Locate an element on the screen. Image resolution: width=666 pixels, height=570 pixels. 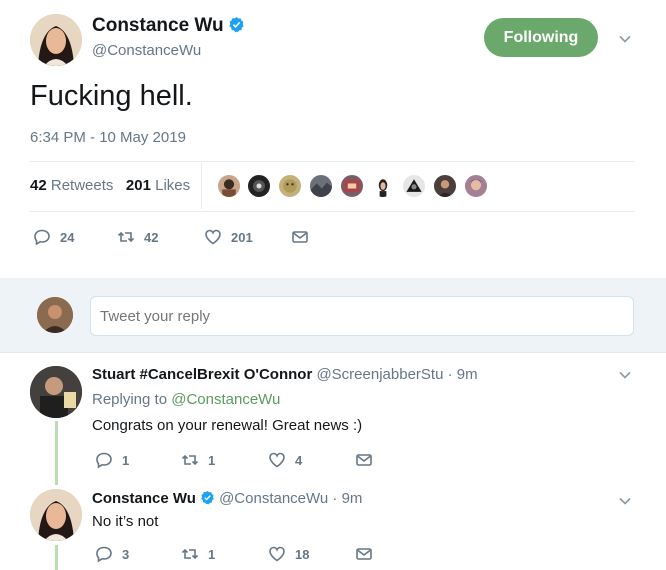
divider-bottom is located at coordinates (332, 211).